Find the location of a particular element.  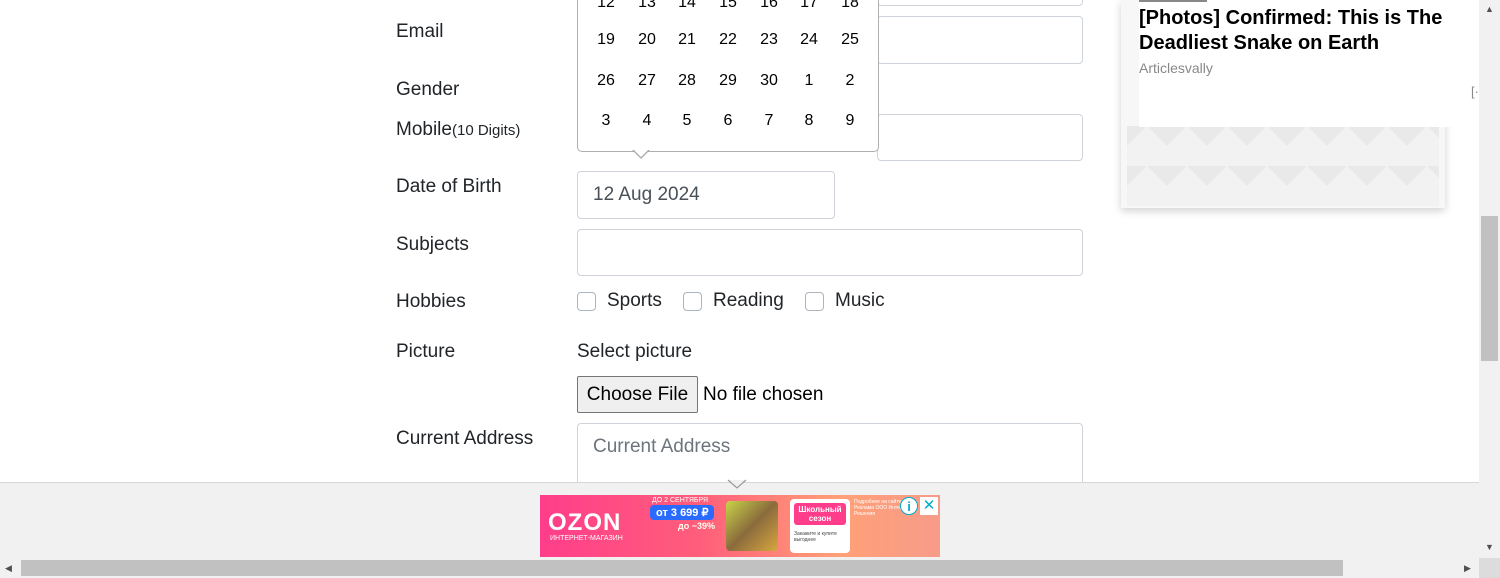

day-26: 26 is located at coordinates (606, 81).